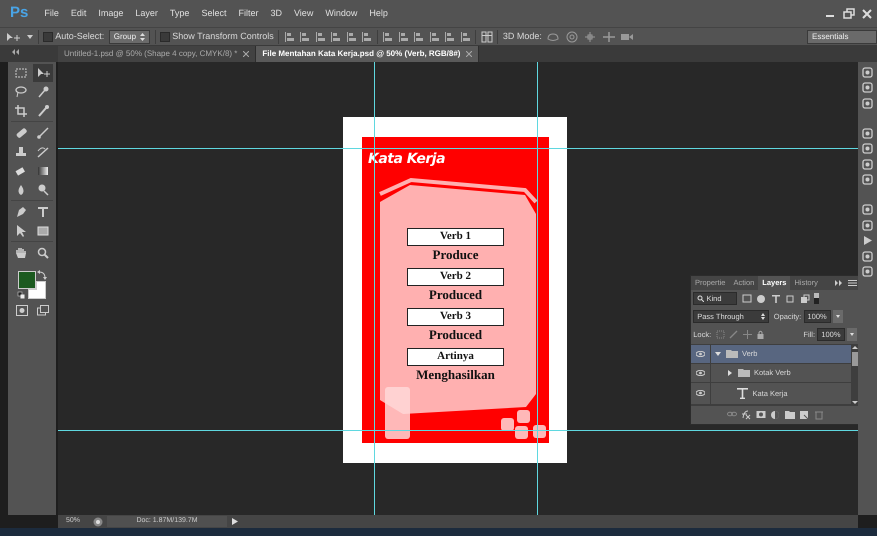 The height and width of the screenshot is (536, 877). What do you see at coordinates (775, 415) in the screenshot?
I see `adjustment-icon` at bounding box center [775, 415].